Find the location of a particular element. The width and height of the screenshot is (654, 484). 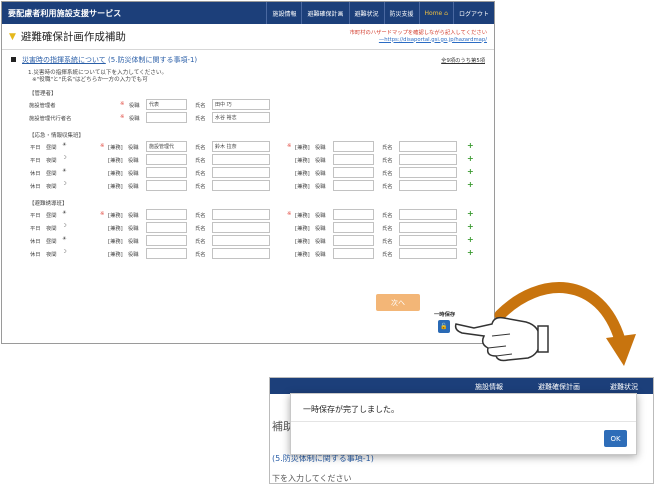

nav-disaster-support: 防災支援 is located at coordinates (401, 13).